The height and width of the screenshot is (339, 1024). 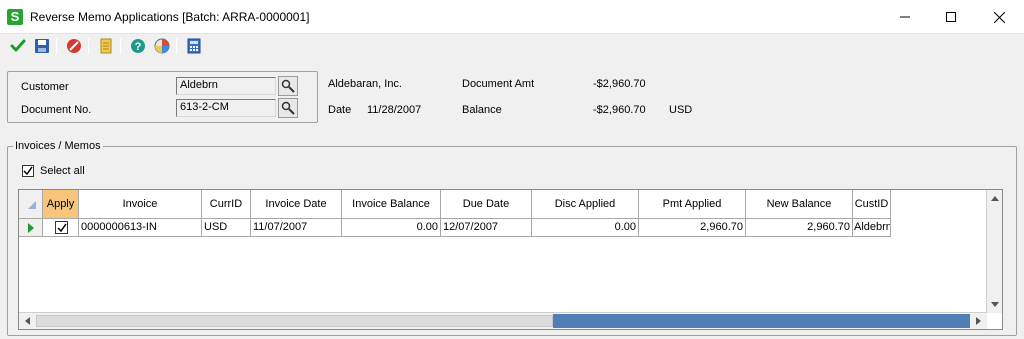 I want to click on invoice-balance-cell: 0.00, so click(x=391, y=228).